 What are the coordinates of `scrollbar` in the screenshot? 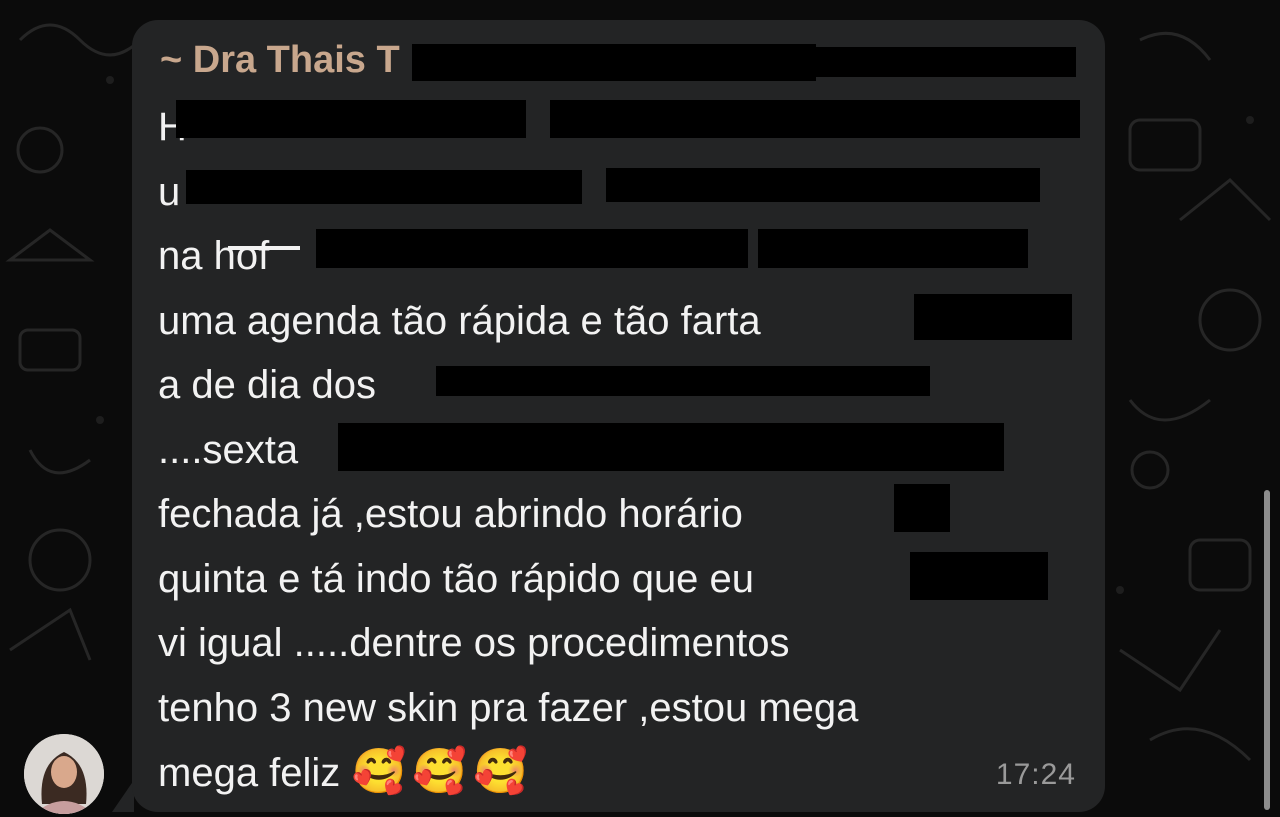 It's located at (1267, 650).